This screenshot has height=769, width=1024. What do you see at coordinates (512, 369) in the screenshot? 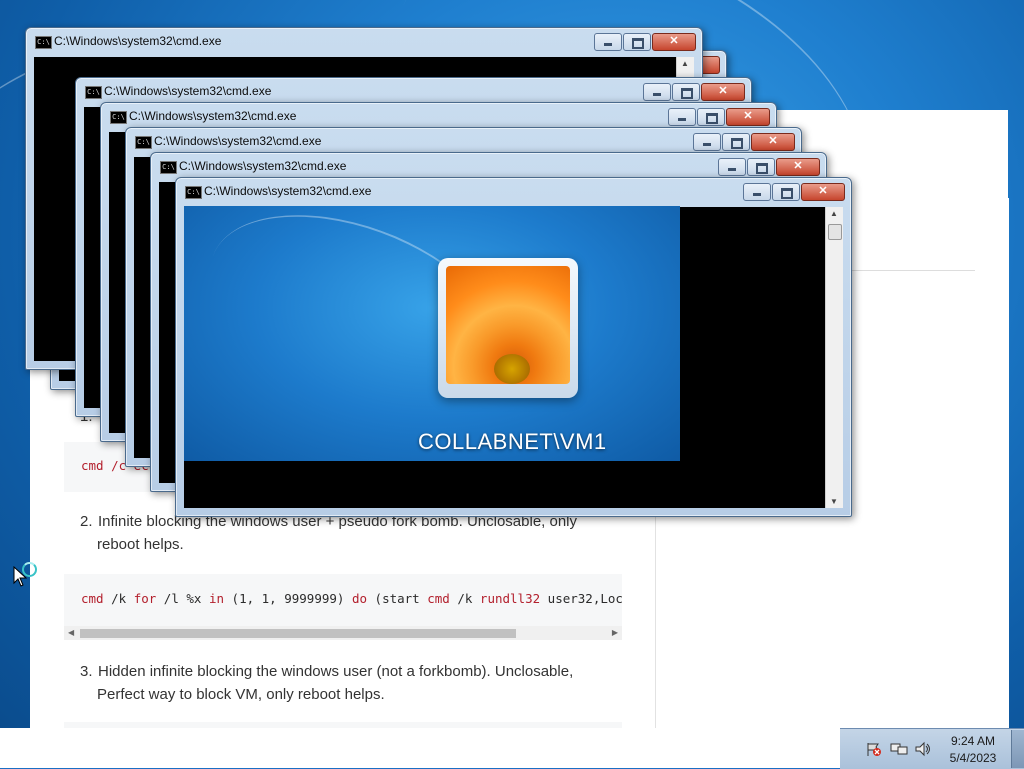
I see `flower-center` at bounding box center [512, 369].